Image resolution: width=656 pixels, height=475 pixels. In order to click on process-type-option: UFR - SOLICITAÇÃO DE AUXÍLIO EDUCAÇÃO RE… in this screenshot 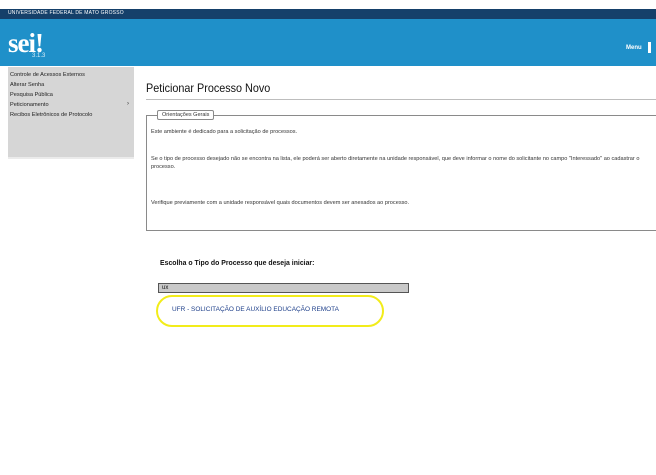, I will do `click(255, 309)`.